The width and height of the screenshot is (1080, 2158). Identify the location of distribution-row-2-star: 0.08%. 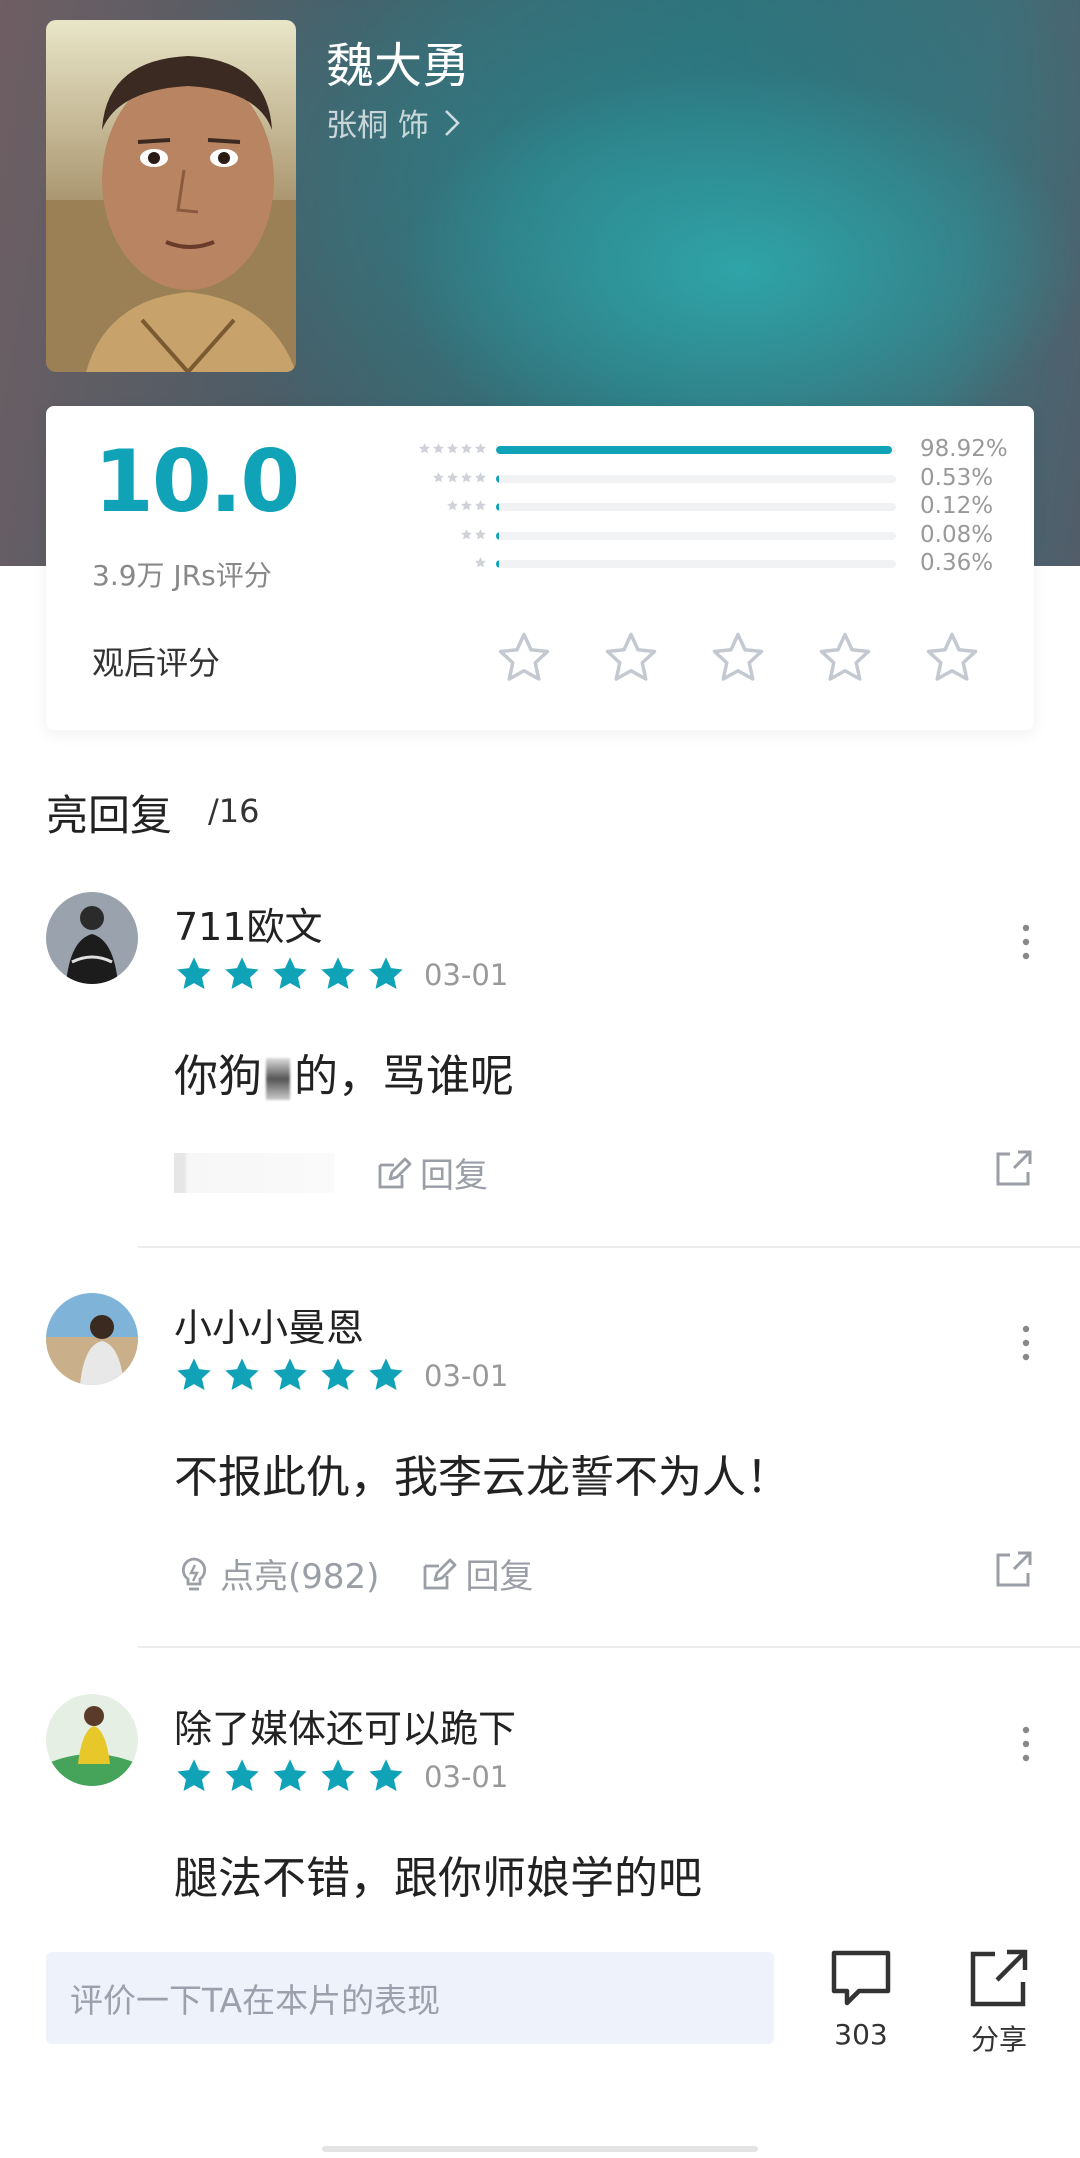
(680, 536).